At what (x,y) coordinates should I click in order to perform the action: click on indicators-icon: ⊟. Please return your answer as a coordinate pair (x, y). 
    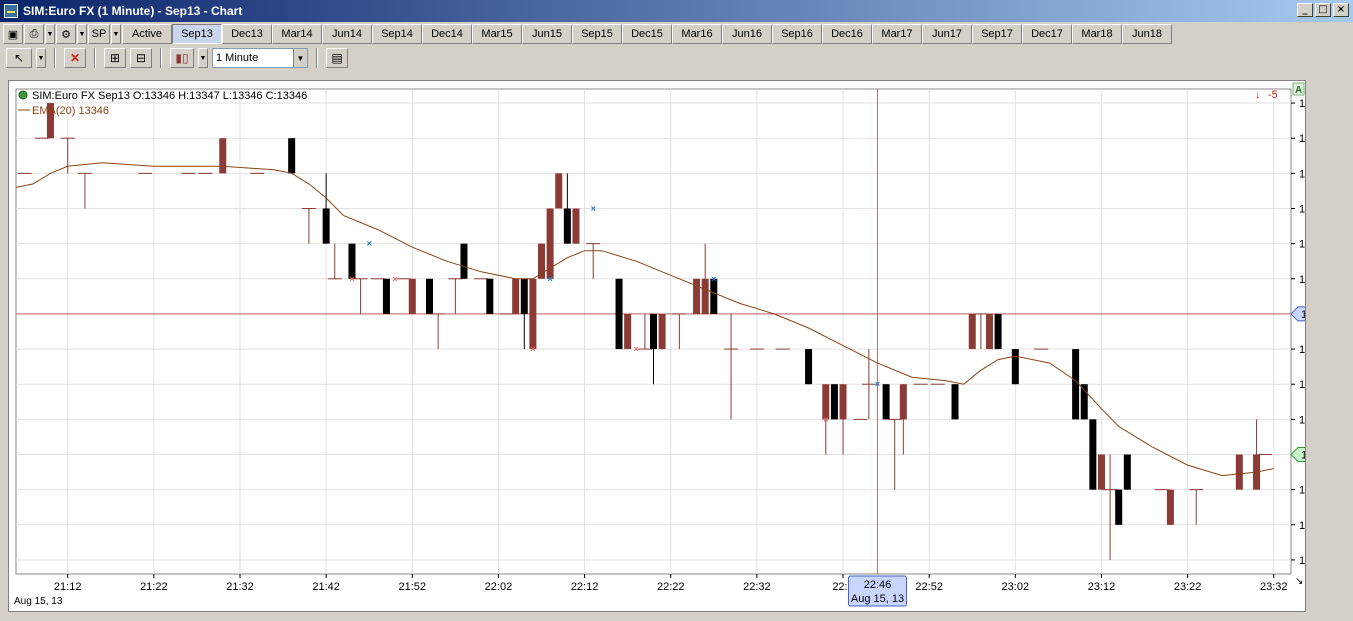
    Looking at the image, I should click on (141, 58).